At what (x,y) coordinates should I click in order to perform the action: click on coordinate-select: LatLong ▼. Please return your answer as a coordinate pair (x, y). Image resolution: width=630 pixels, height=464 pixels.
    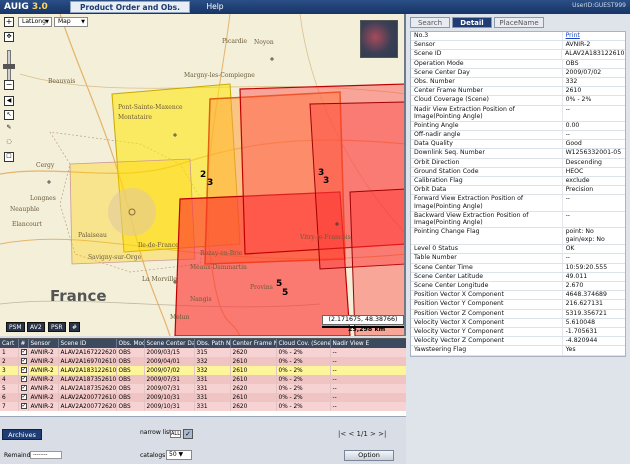
    Looking at the image, I should click on (35, 22).